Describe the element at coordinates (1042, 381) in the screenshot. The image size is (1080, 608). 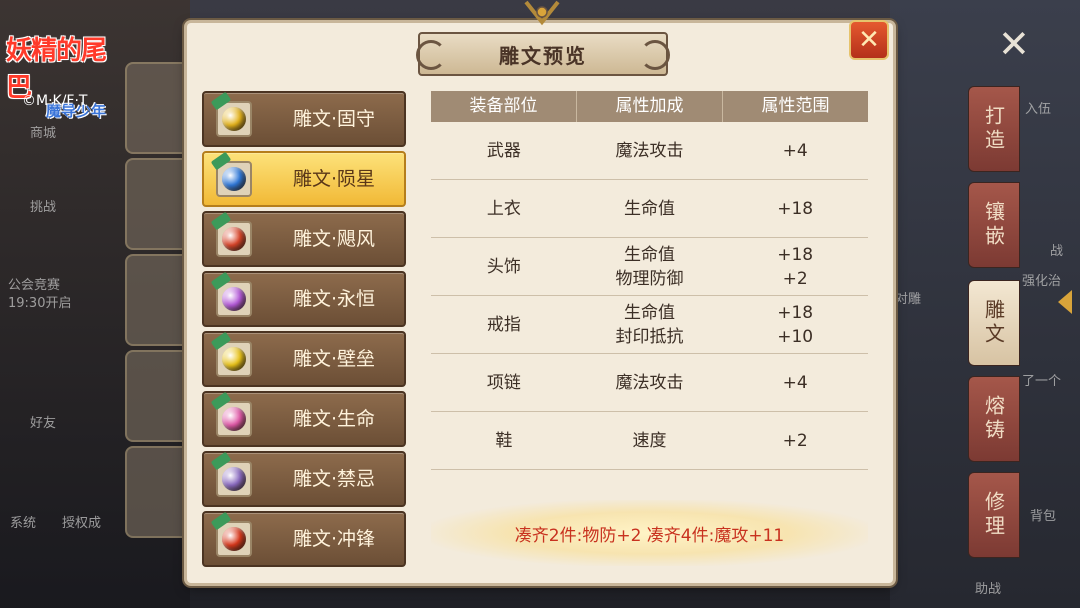
I see `bg-side-label: 了一个` at that location.